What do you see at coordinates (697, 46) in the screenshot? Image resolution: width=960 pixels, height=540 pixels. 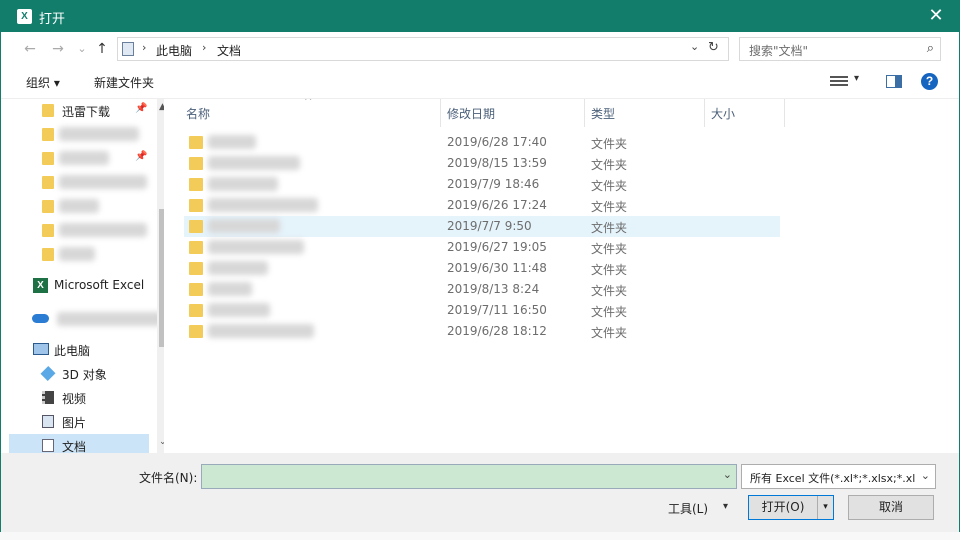 I see `address-dropdown-icon: ⌄` at bounding box center [697, 46].